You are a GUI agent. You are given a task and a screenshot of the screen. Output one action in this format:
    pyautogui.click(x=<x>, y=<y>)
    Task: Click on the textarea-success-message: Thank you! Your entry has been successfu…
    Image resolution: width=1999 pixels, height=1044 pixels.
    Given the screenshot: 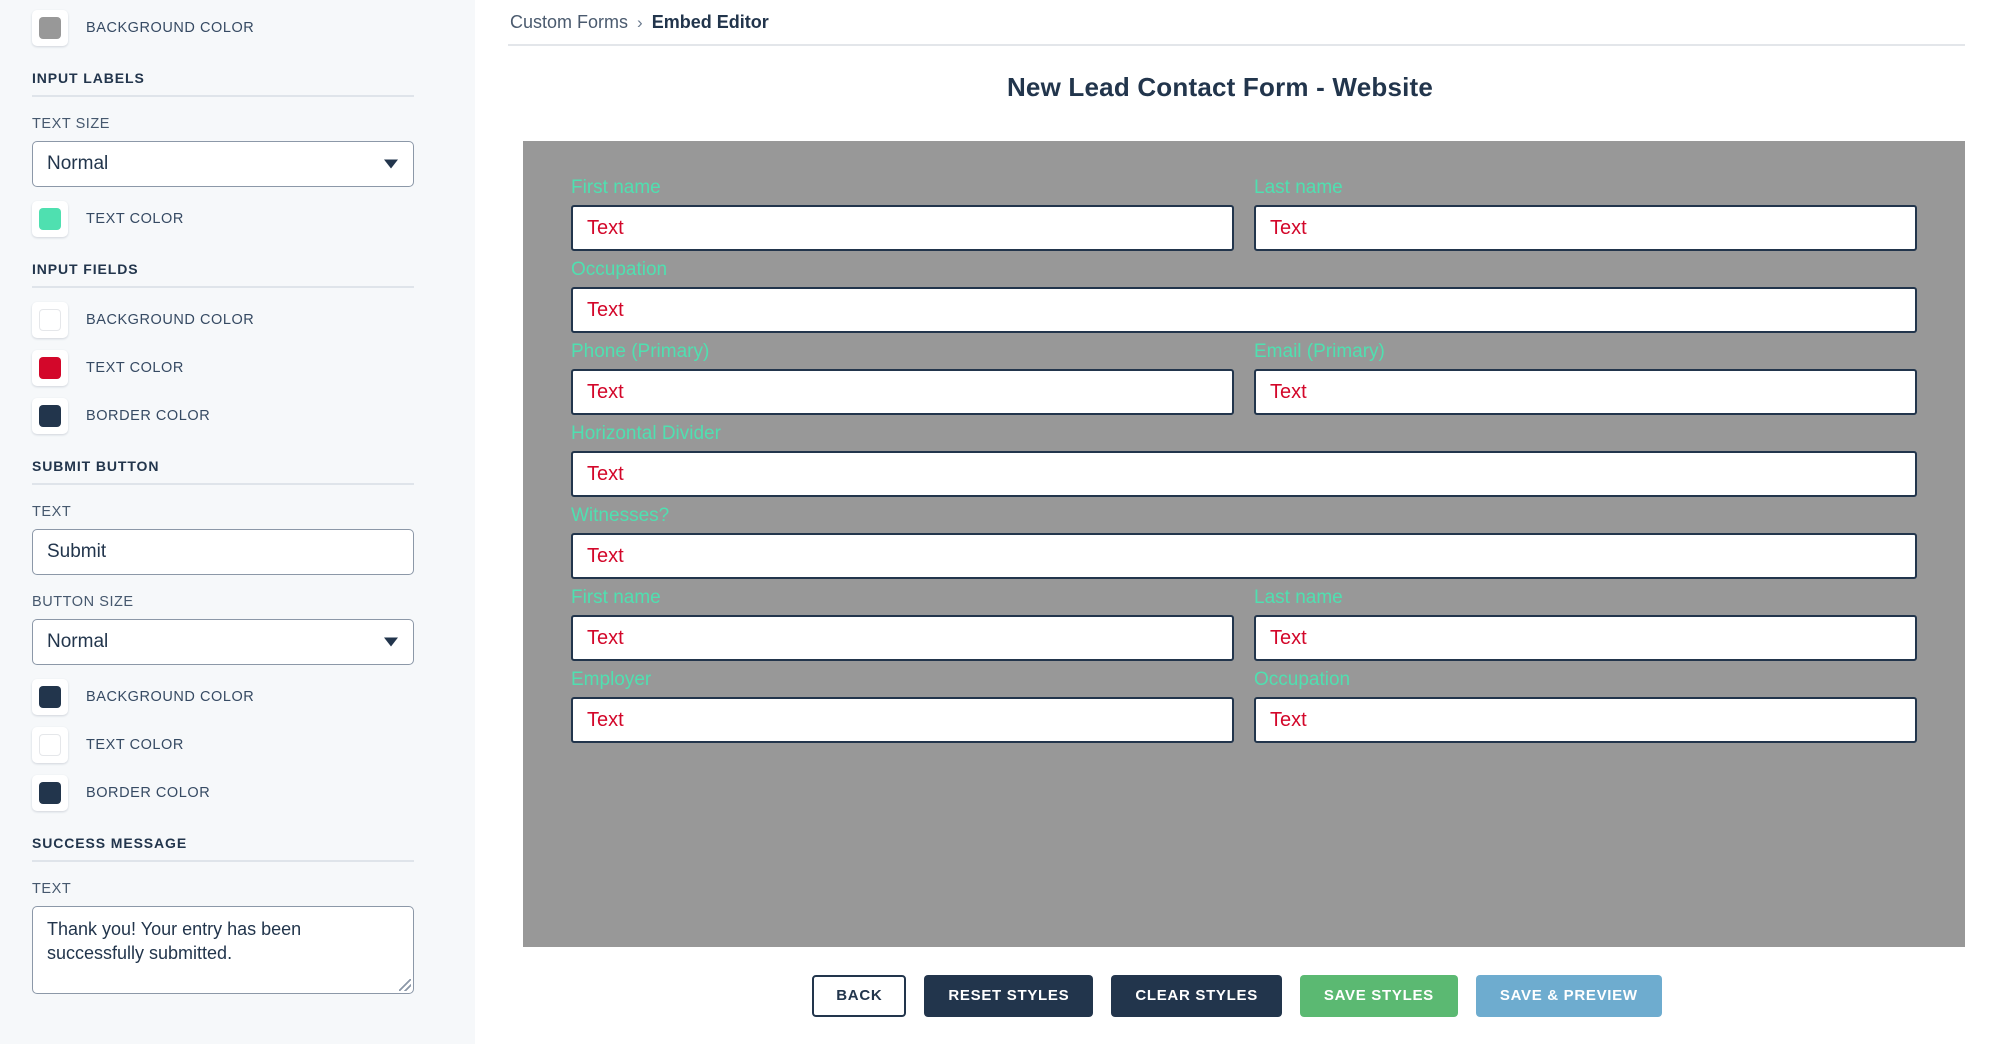 What is the action you would take?
    pyautogui.click(x=223, y=950)
    